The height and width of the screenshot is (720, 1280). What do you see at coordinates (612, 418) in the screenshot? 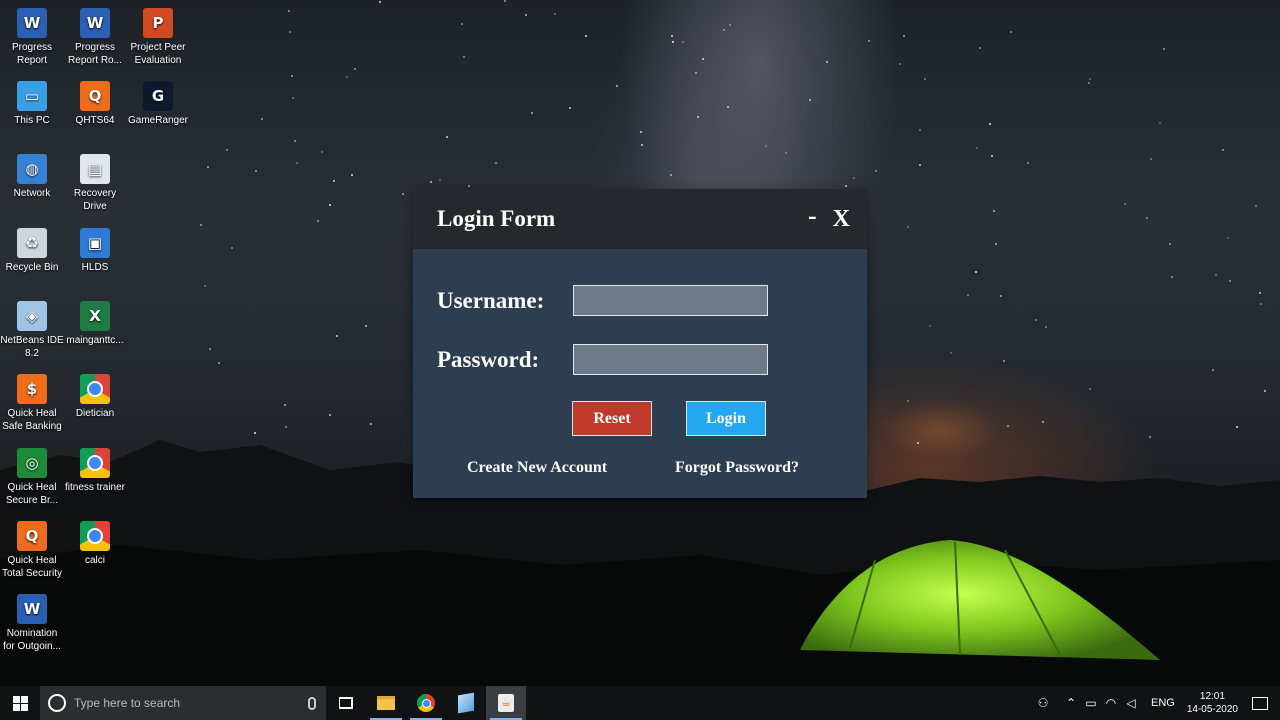
I see `reset-button: Reset` at bounding box center [612, 418].